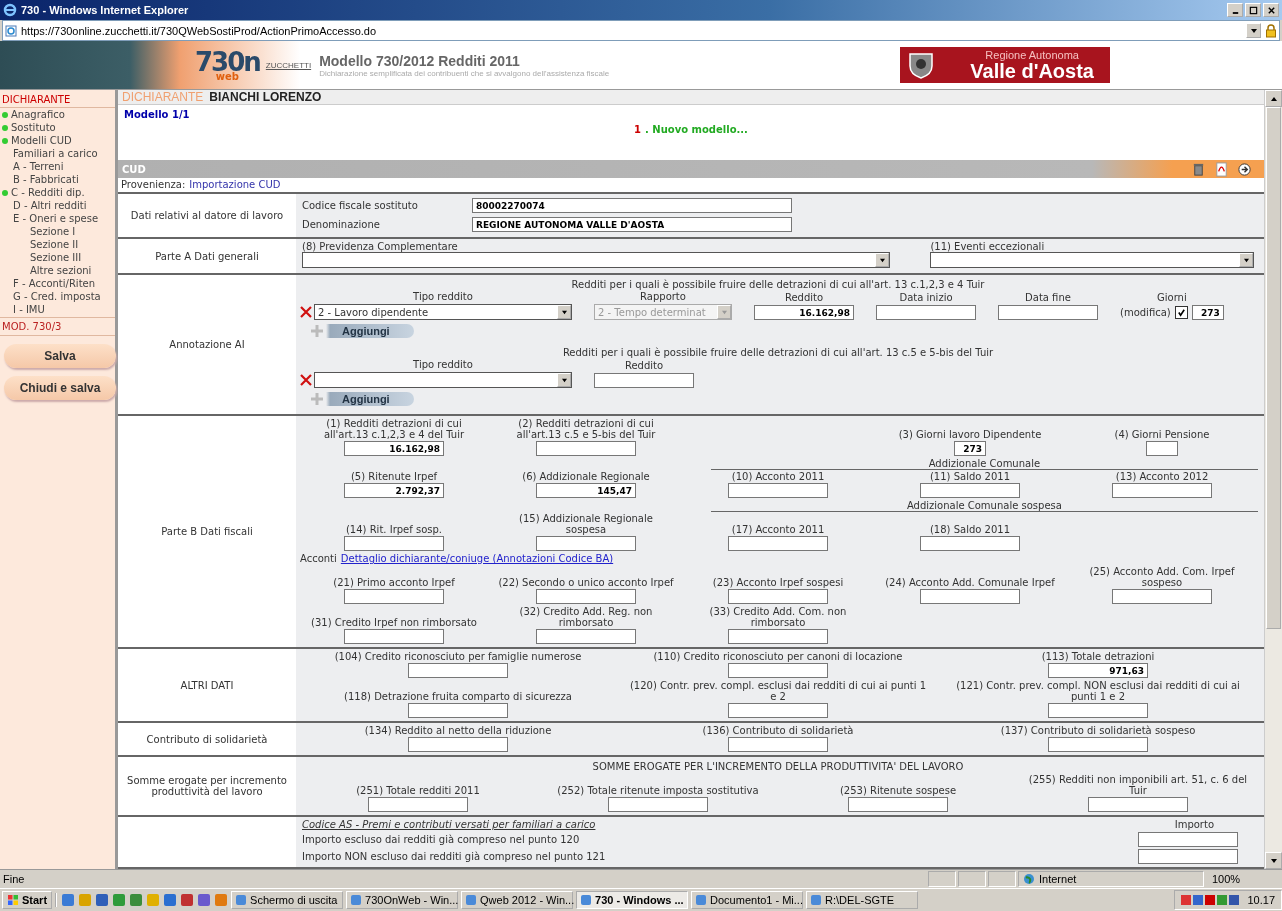 The image size is (1282, 911). Describe the element at coordinates (1181, 312) in the screenshot. I see `checkbox` at that location.